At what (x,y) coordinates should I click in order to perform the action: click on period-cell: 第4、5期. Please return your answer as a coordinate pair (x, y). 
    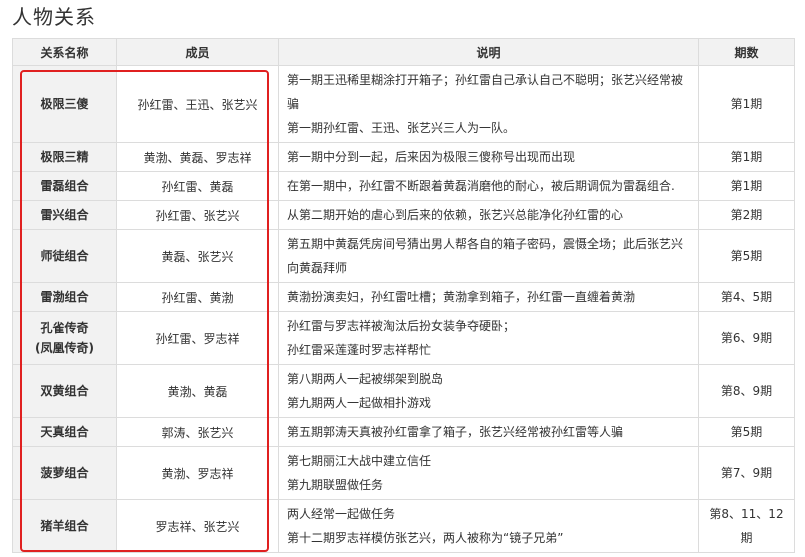
    Looking at the image, I should click on (746, 297).